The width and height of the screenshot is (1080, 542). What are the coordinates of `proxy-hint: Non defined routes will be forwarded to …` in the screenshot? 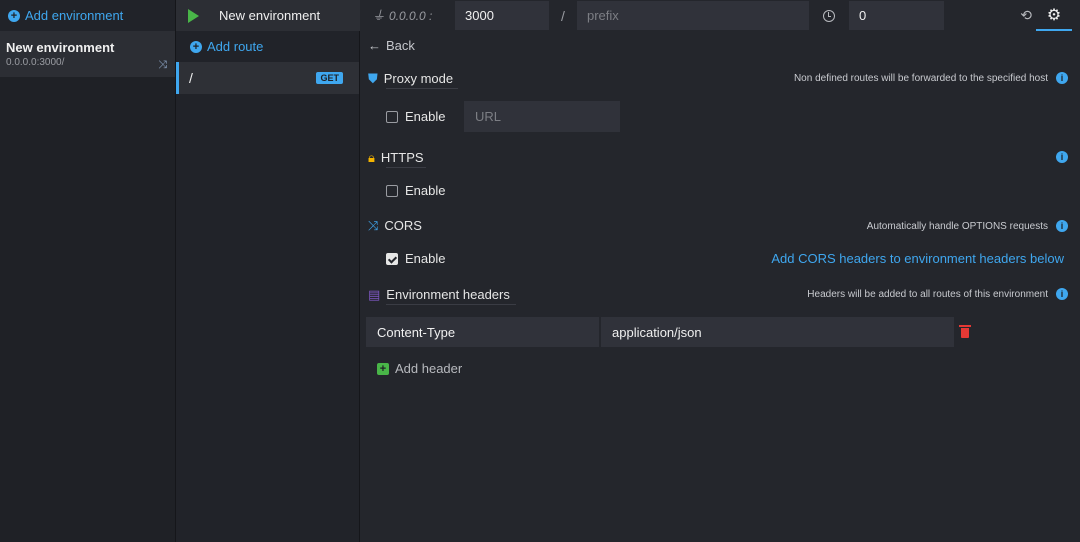 It's located at (920, 78).